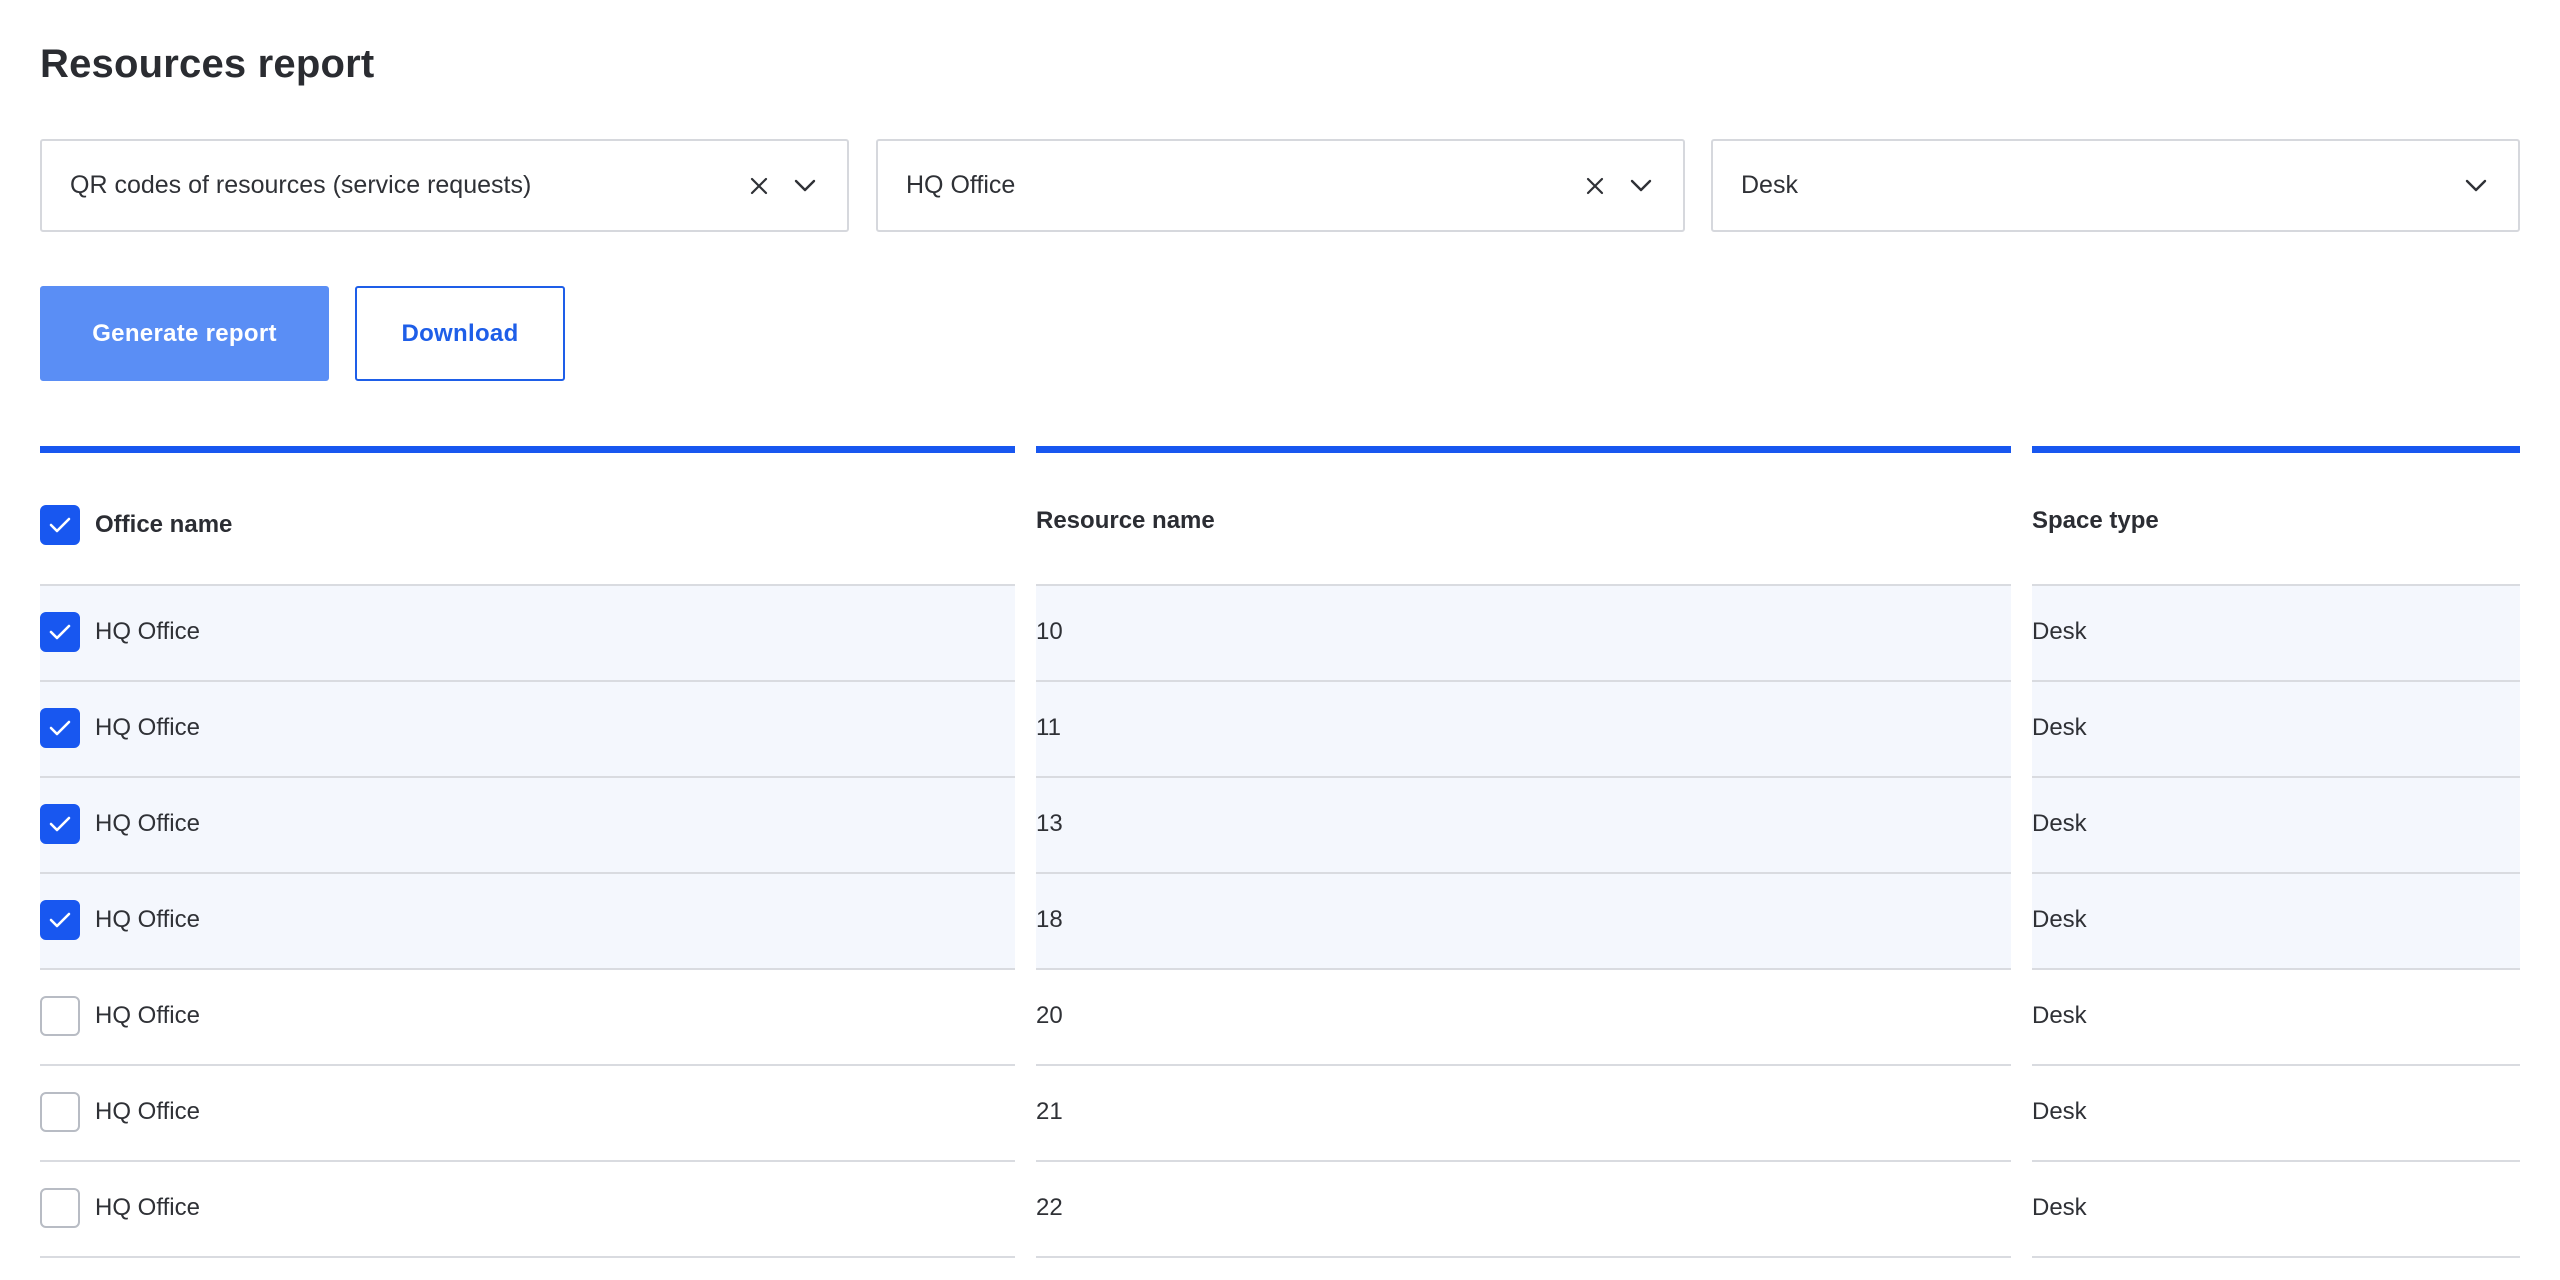 The width and height of the screenshot is (2560, 1280). Describe the element at coordinates (184, 333) in the screenshot. I see `generate-report-button: Generate report` at that location.